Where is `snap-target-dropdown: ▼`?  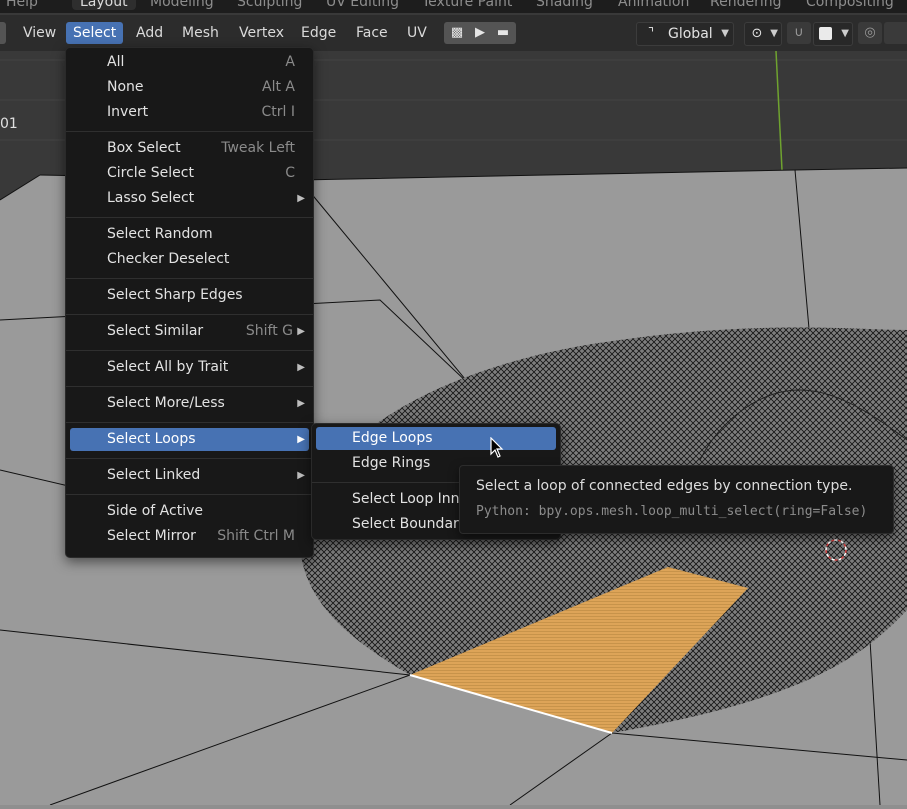
snap-target-dropdown: ▼ is located at coordinates (833, 34).